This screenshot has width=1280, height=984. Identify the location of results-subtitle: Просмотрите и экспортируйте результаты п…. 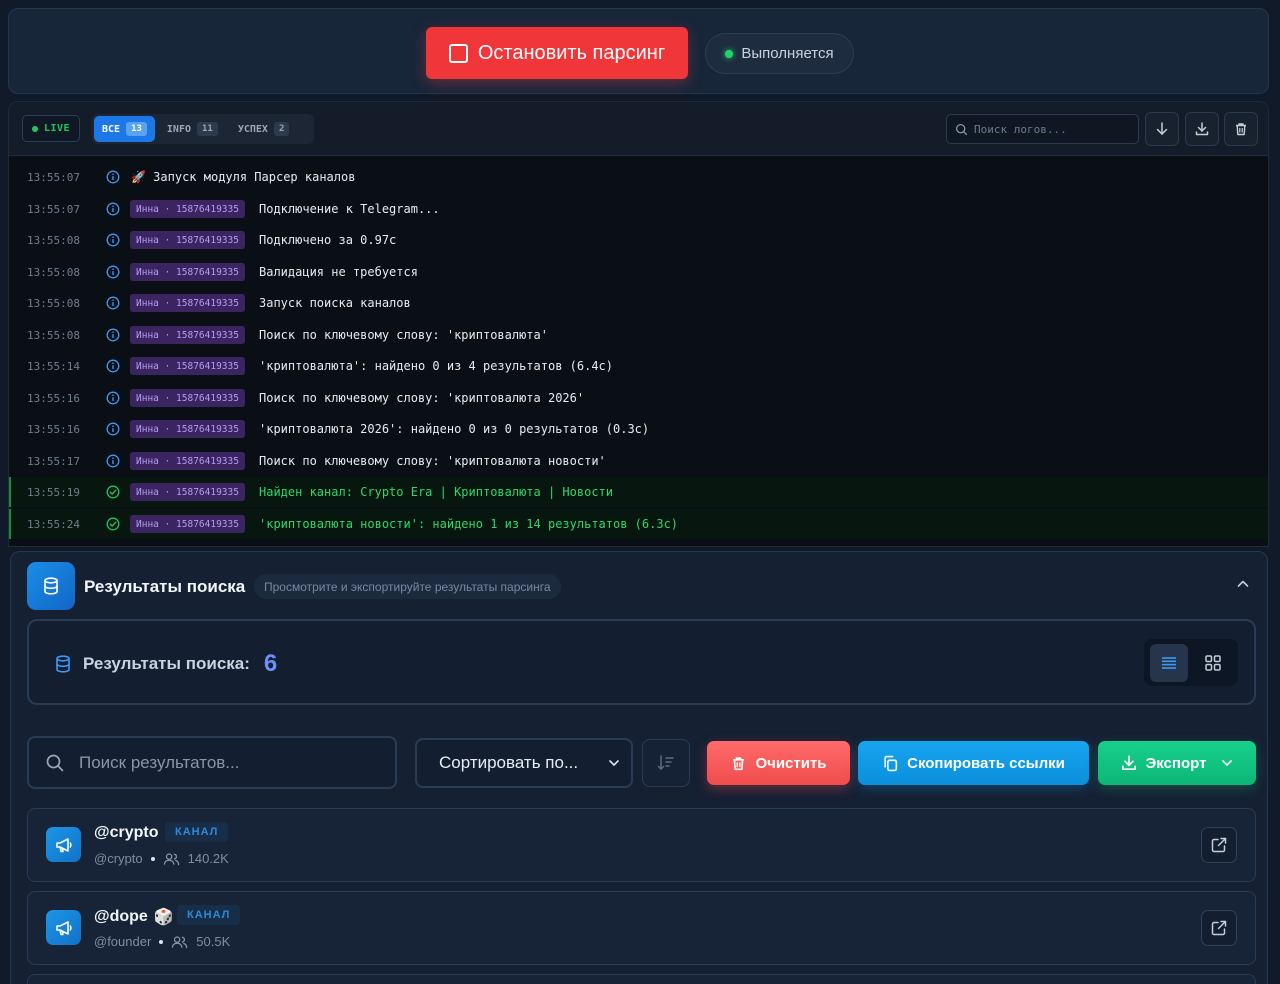
(407, 586).